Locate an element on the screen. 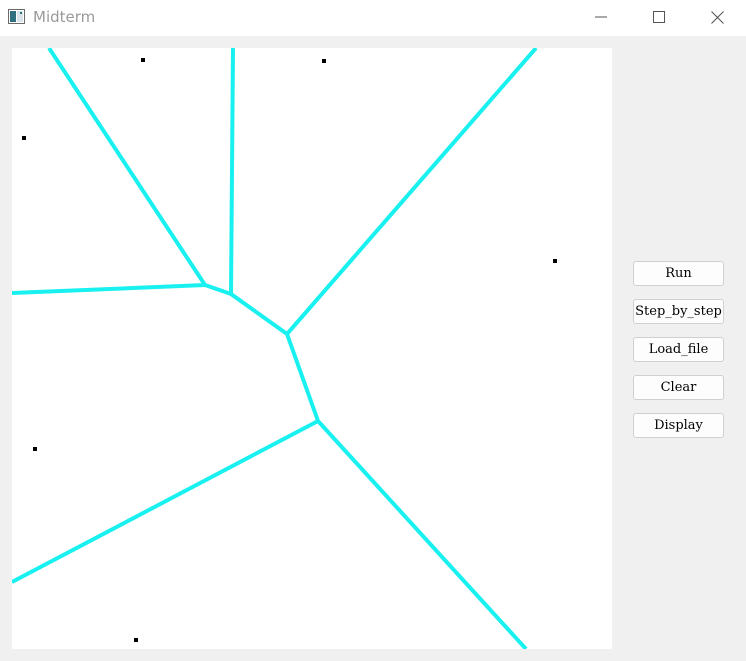 Image resolution: width=746 pixels, height=661 pixels. load-file-button: Load_file is located at coordinates (678, 349).